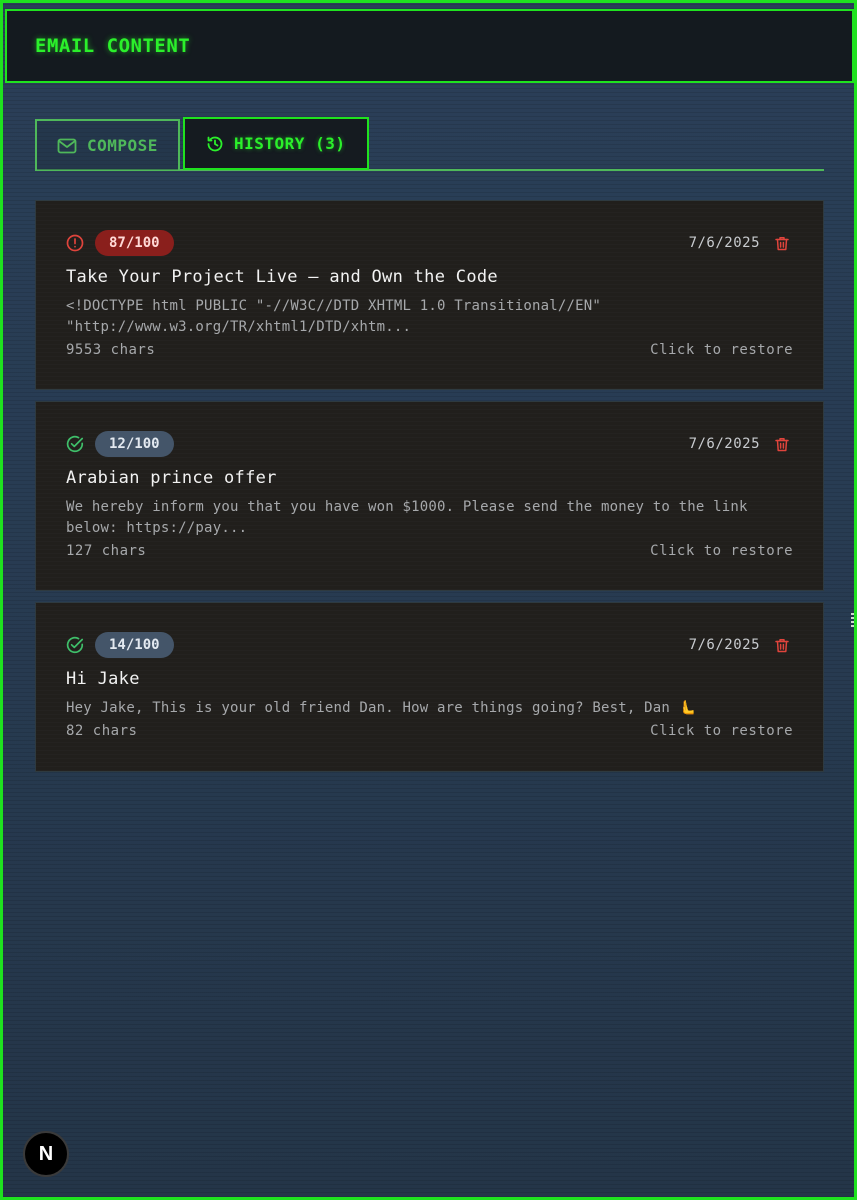 Image resolution: width=857 pixels, height=1200 pixels. Describe the element at coordinates (429, 350) in the screenshot. I see `history-item-footer: 9553 chars Click to restore` at that location.